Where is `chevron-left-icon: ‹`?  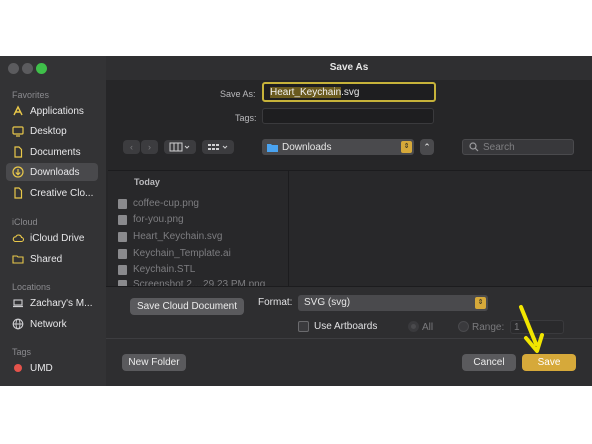 chevron-left-icon: ‹ is located at coordinates (131, 147).